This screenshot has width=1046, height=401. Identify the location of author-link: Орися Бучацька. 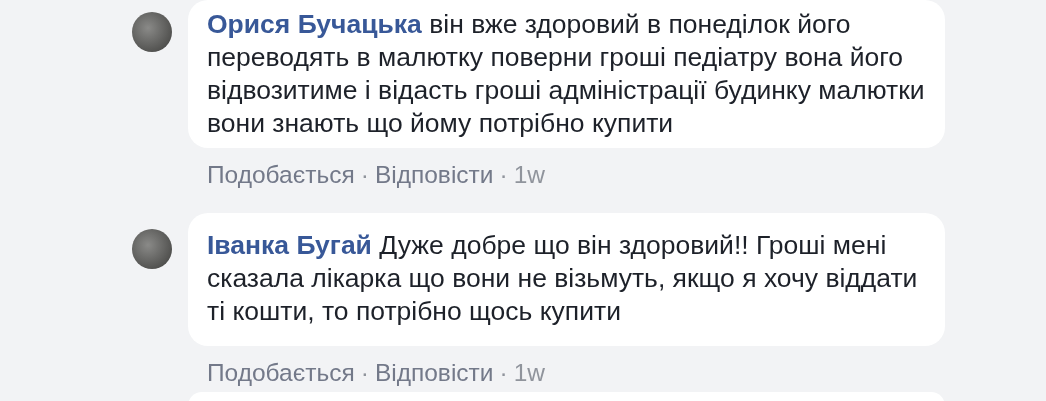
(314, 24).